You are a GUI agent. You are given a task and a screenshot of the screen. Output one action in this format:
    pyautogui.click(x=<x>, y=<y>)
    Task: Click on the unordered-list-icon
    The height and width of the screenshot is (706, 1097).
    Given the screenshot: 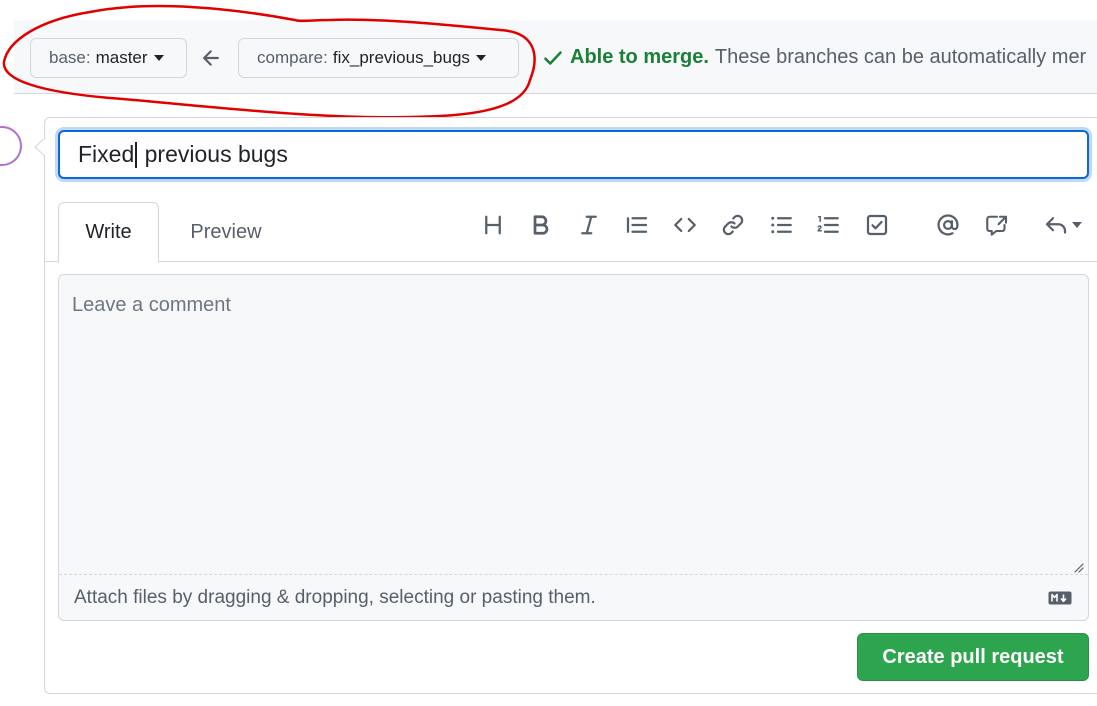 What is the action you would take?
    pyautogui.click(x=781, y=225)
    